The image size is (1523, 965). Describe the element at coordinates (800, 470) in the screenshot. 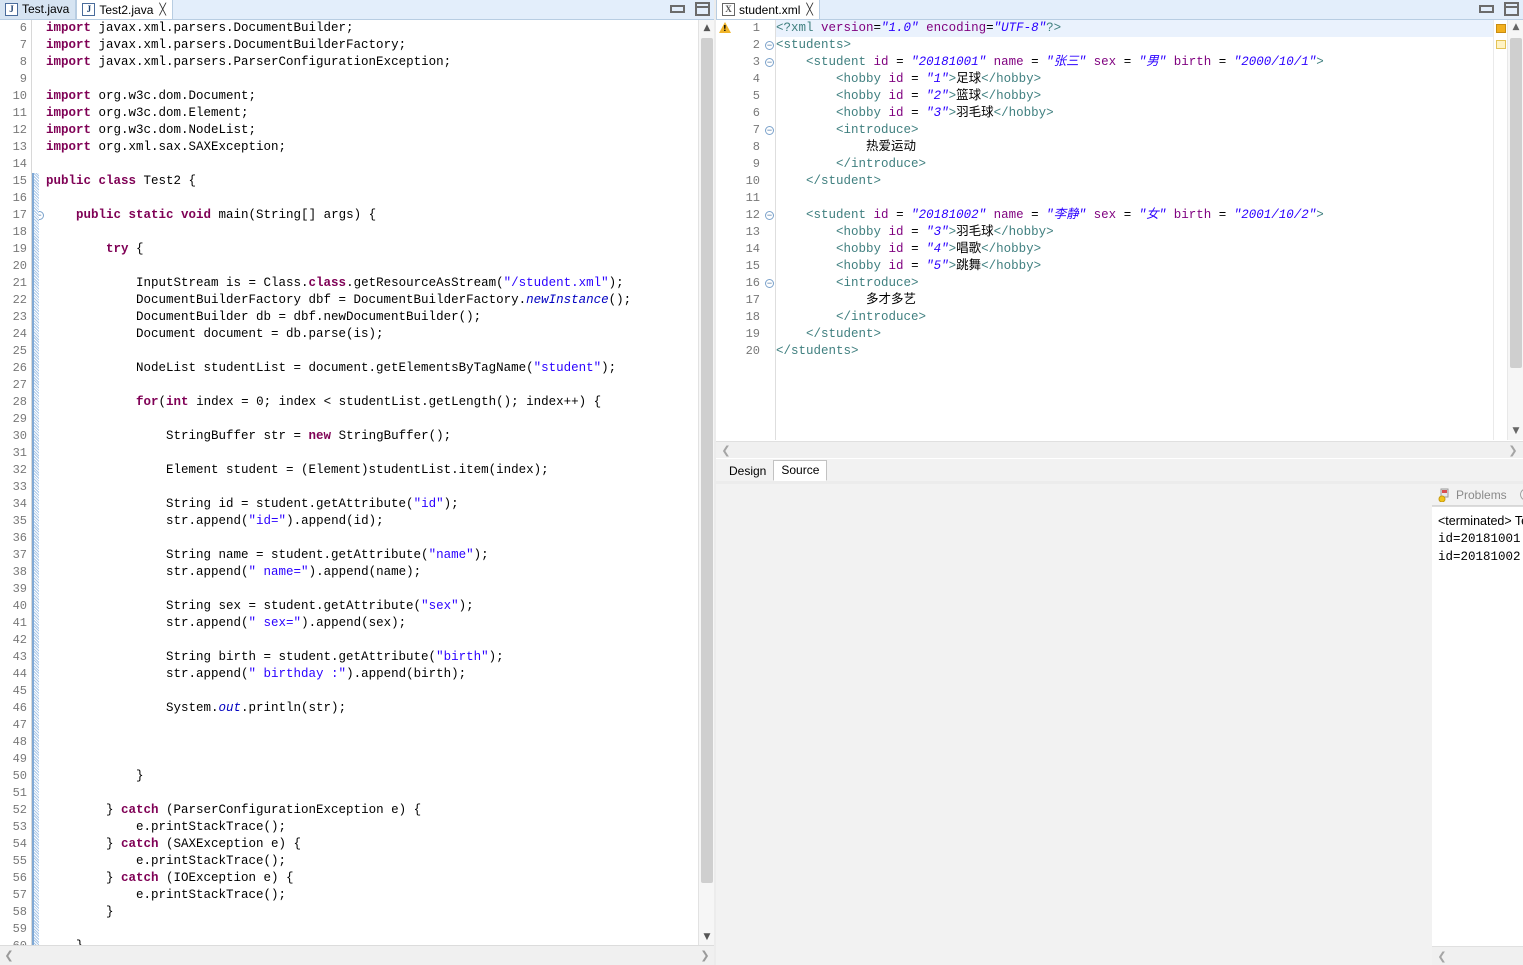

I see `tab-source: Source` at that location.